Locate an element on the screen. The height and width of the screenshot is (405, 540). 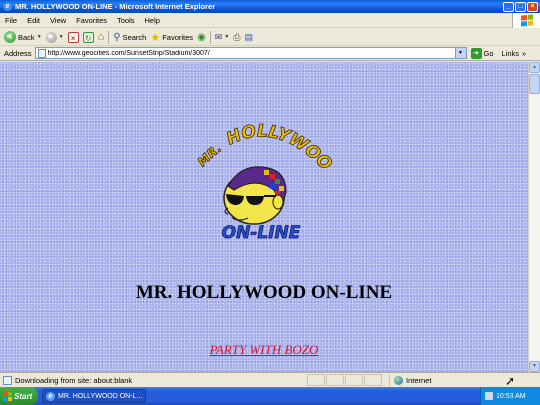
menu-edit: Edit is located at coordinates (33, 20).